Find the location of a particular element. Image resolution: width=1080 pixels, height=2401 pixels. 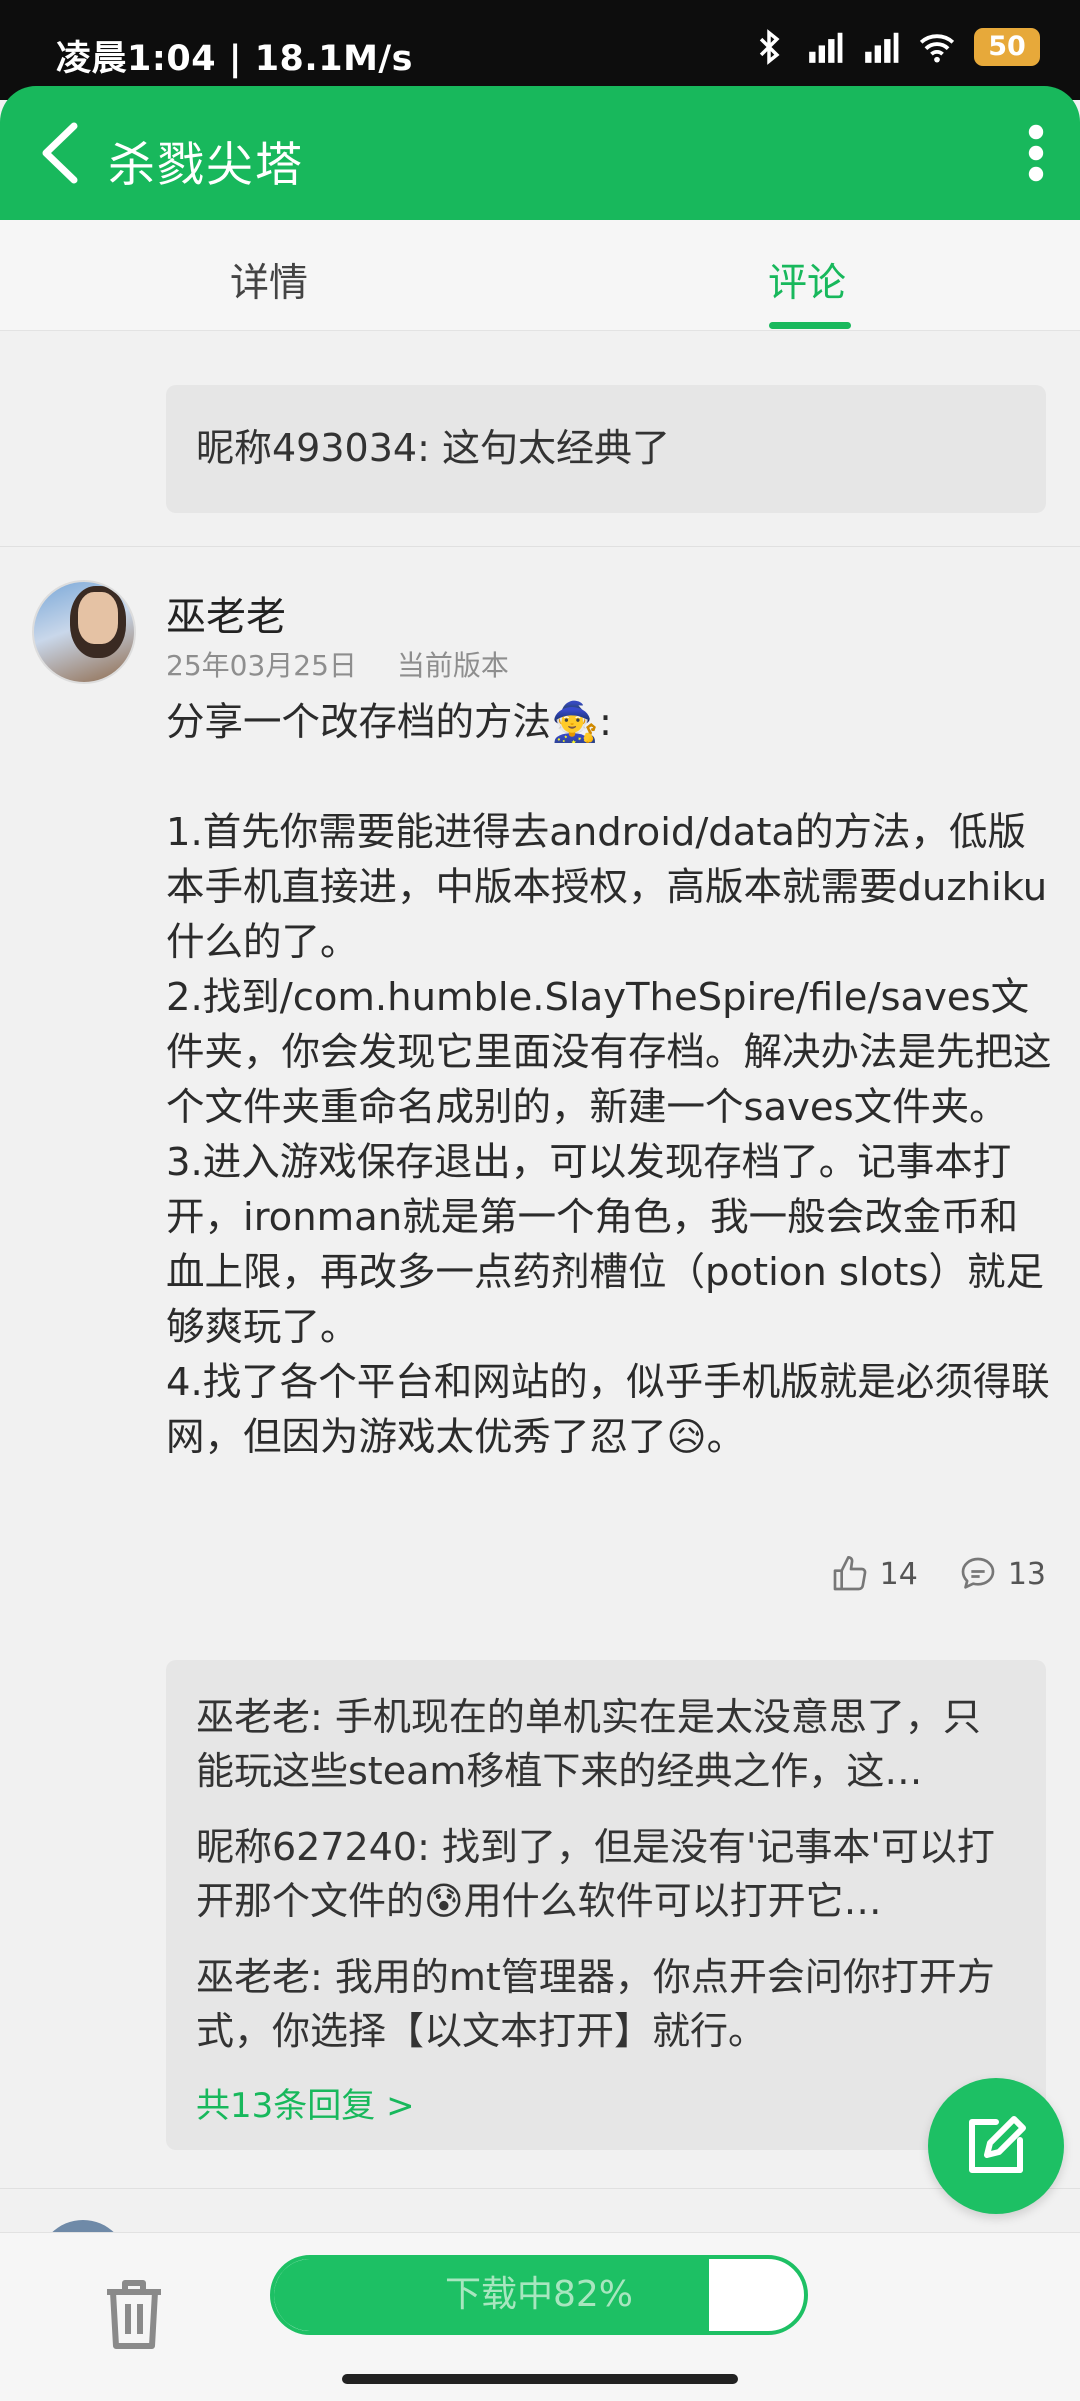

download-label: 下载中82% is located at coordinates (539, 2294).